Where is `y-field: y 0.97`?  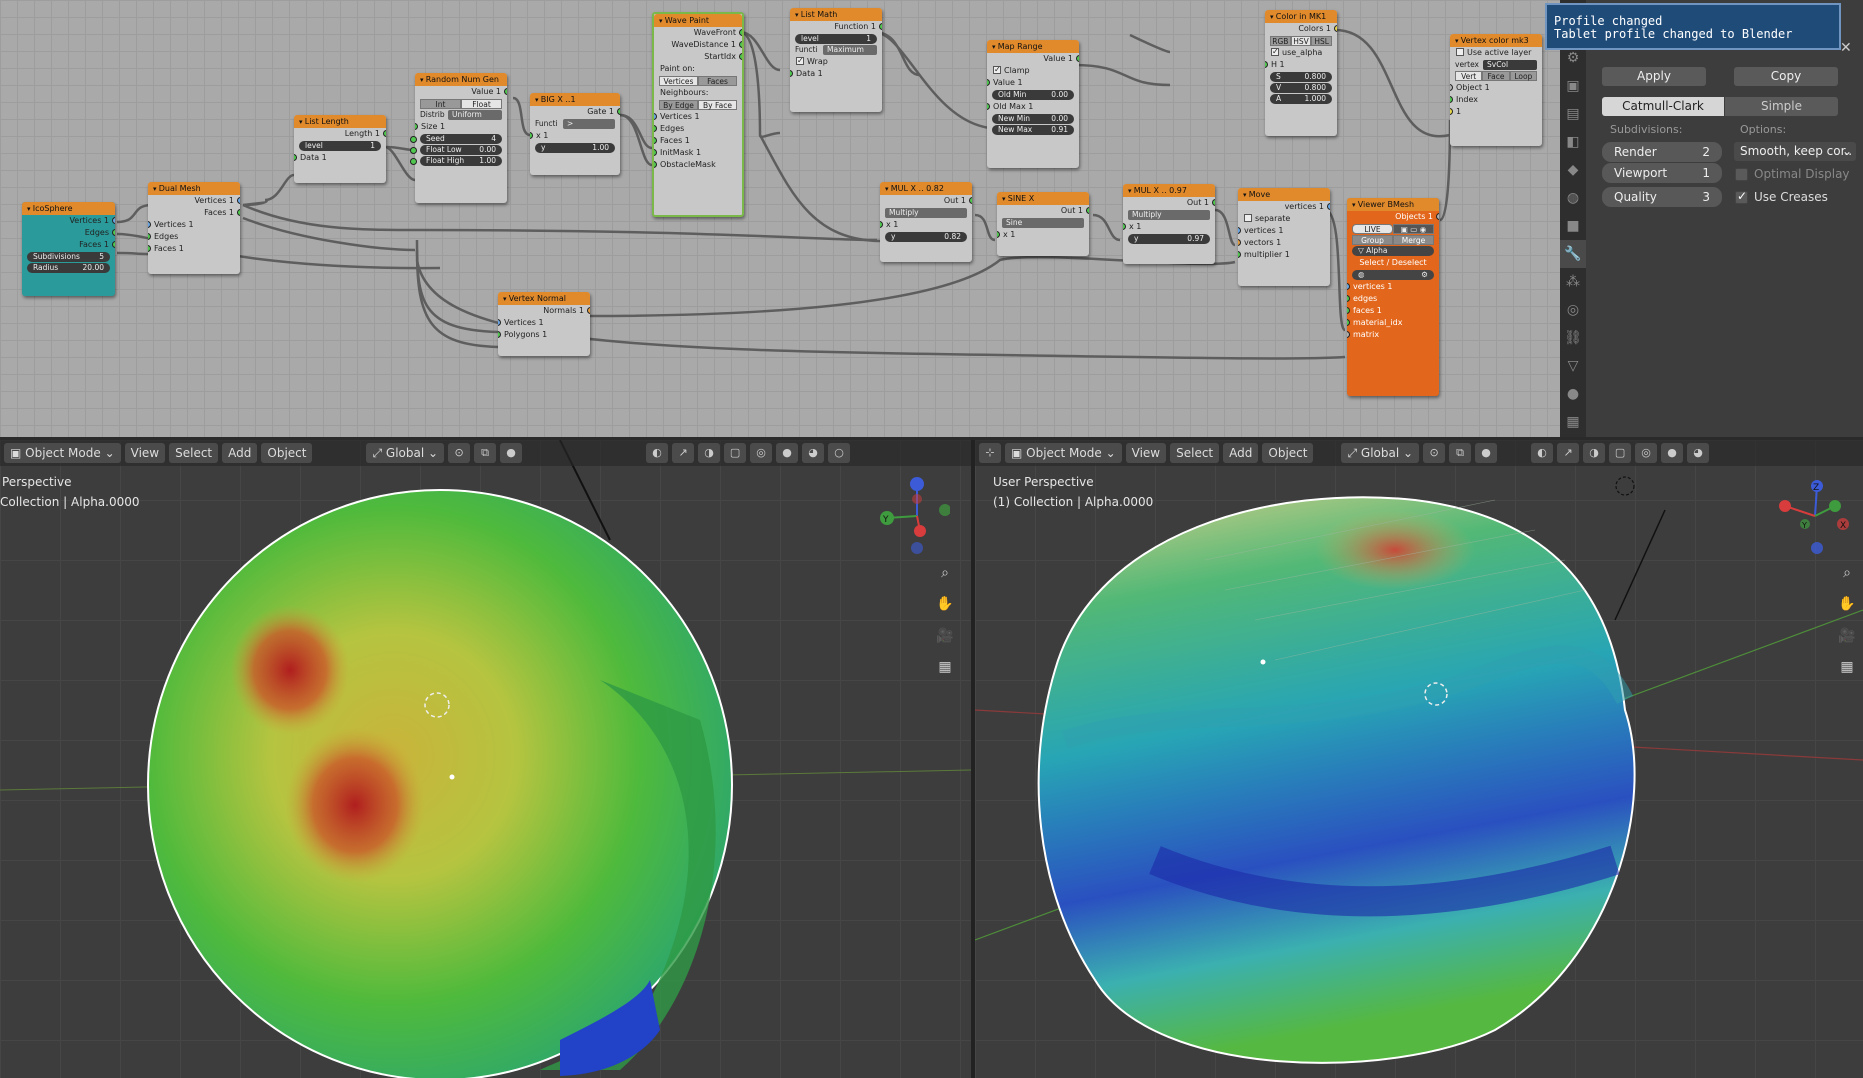
y-field: y 0.97 is located at coordinates (1169, 239).